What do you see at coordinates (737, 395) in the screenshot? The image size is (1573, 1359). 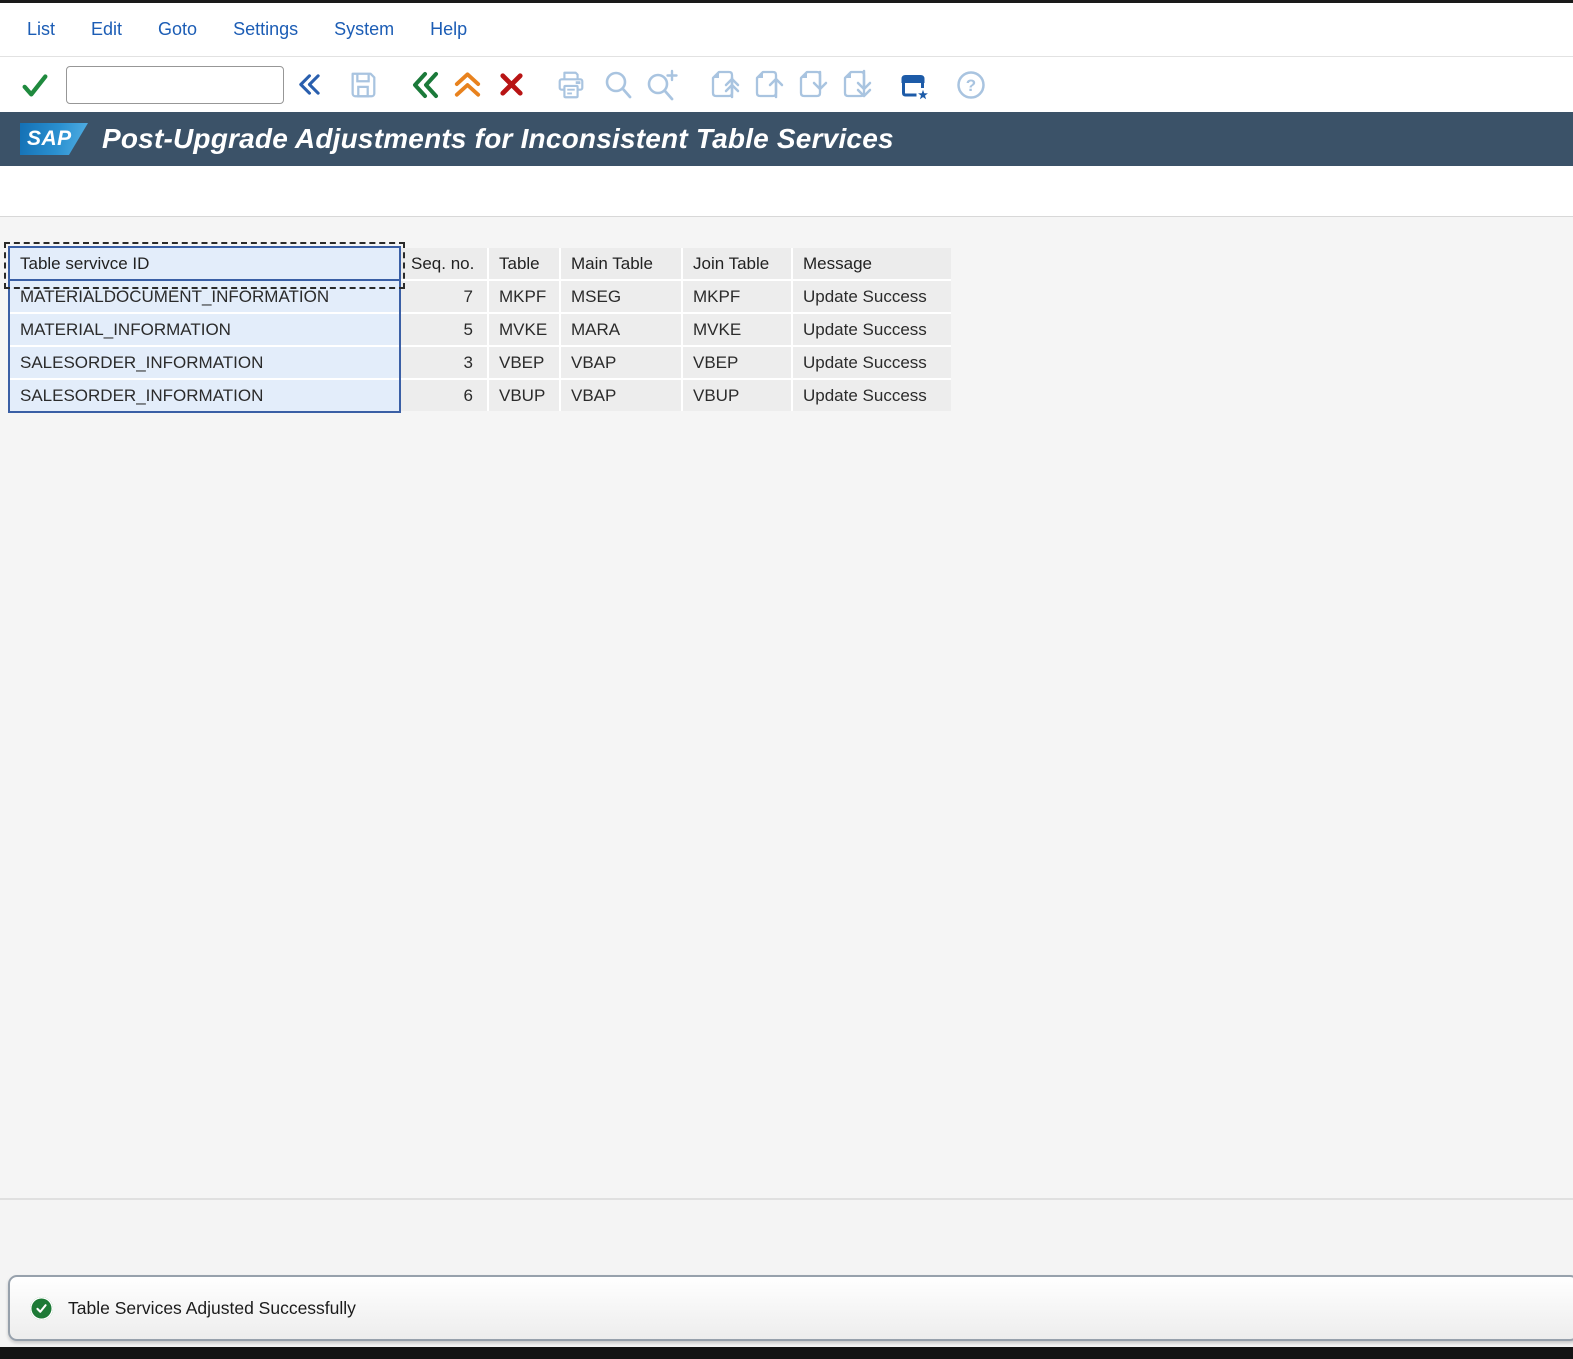 I see `cell-join-table: VBUP` at bounding box center [737, 395].